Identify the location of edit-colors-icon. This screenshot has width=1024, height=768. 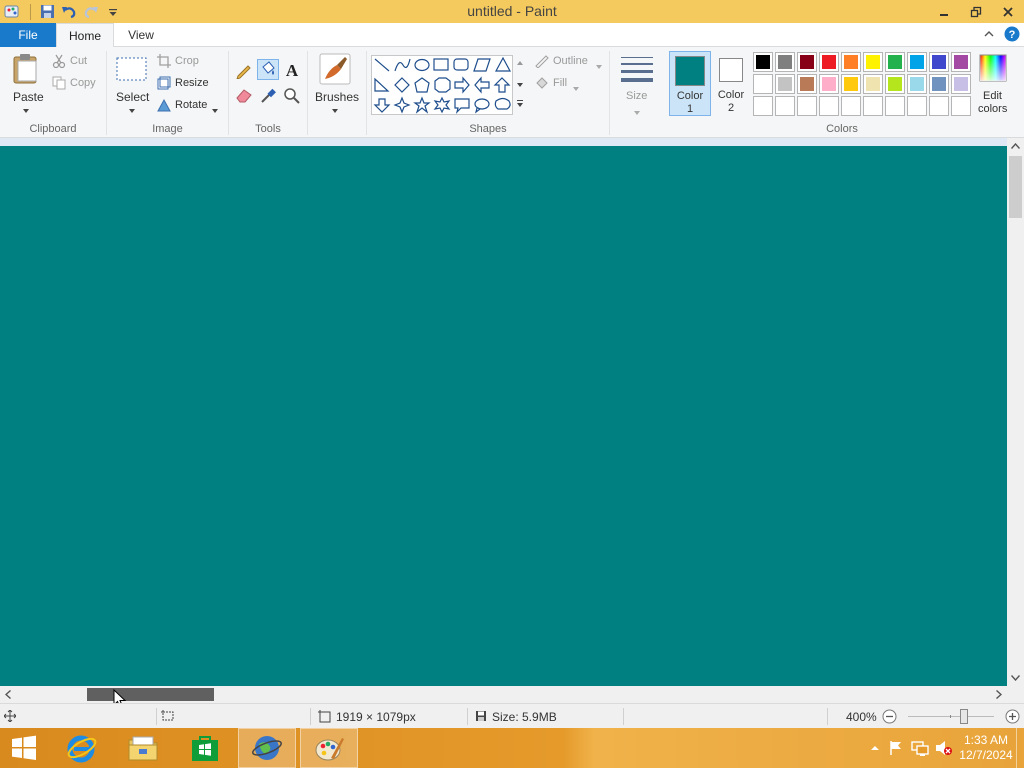
(993, 69).